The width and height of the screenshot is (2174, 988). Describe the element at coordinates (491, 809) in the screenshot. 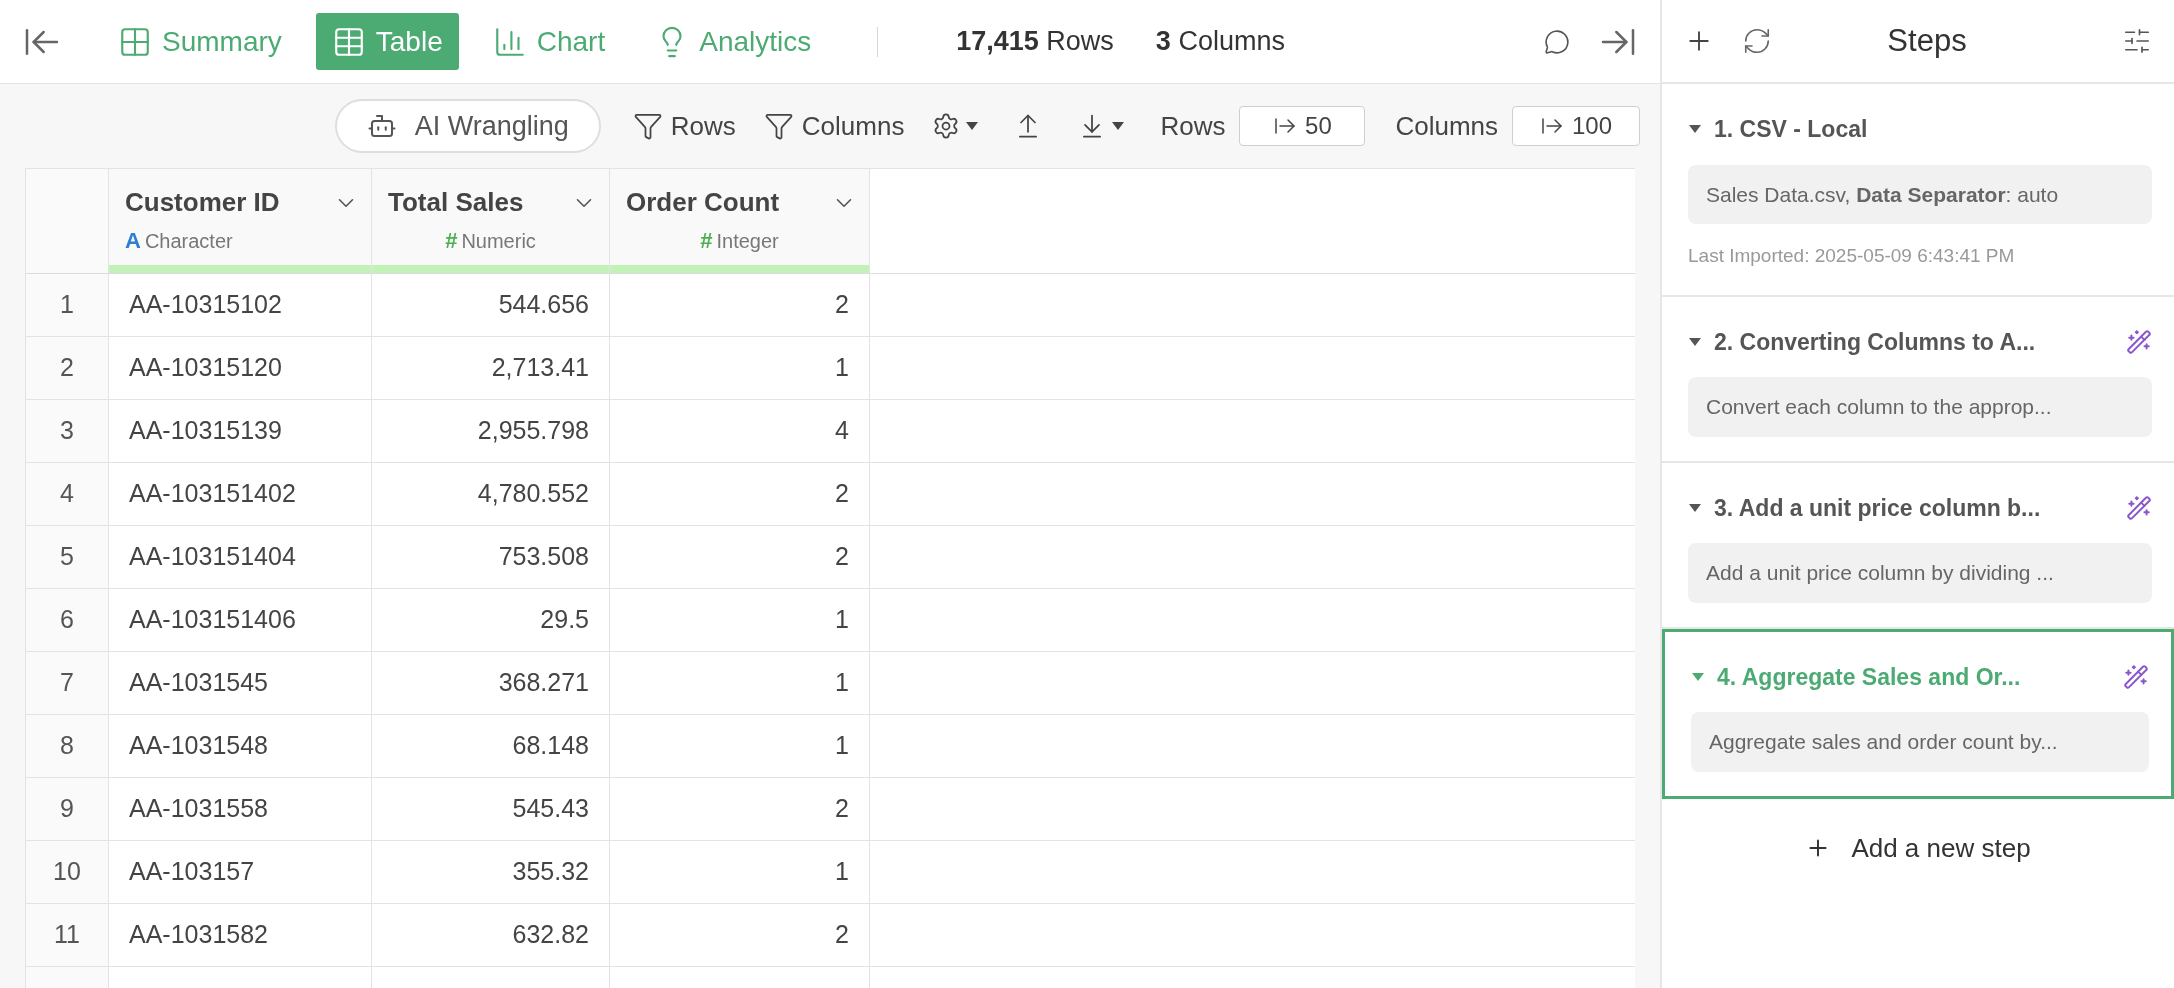

I see `table-cell: 545.43` at that location.